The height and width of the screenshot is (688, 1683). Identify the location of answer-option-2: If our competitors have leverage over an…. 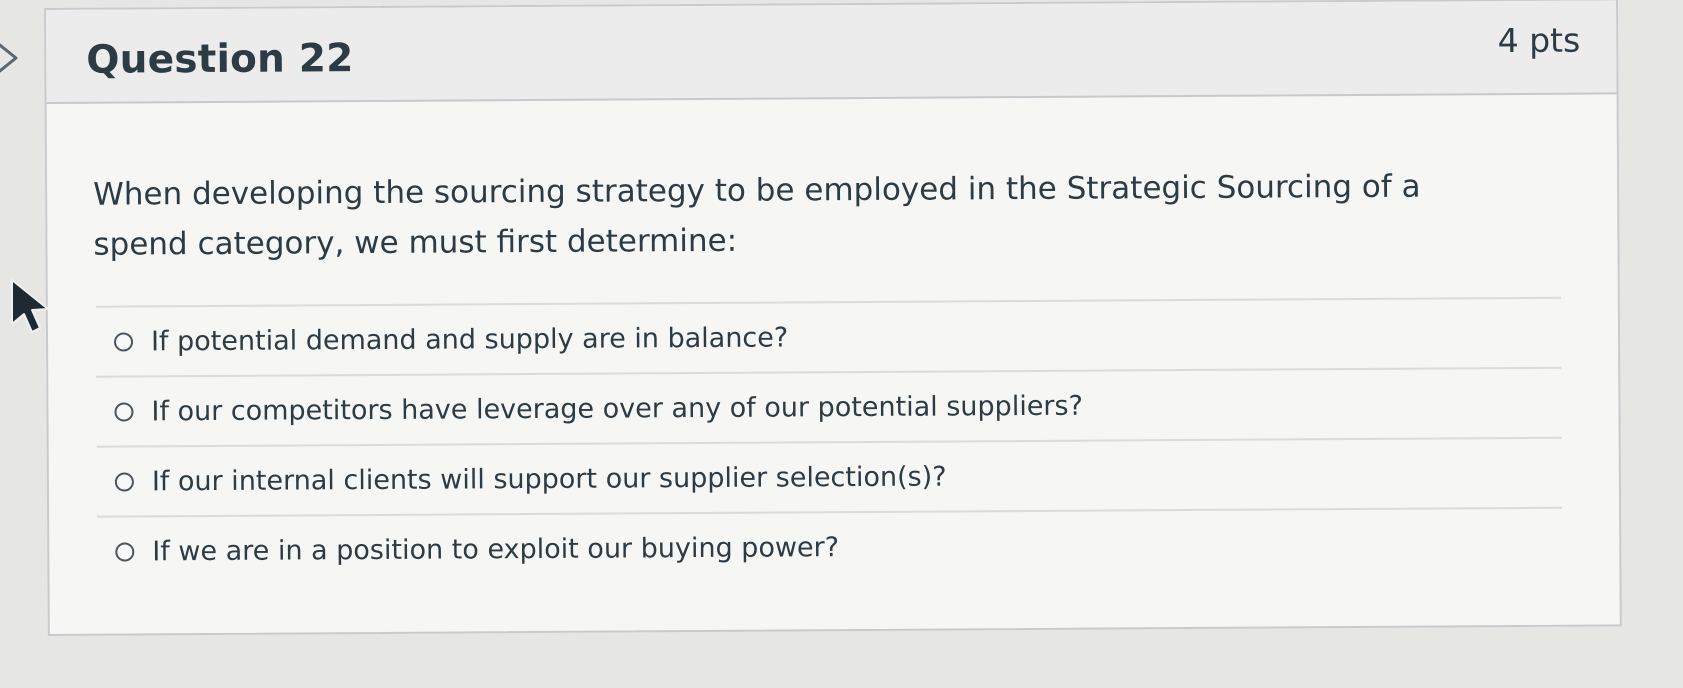
(829, 408).